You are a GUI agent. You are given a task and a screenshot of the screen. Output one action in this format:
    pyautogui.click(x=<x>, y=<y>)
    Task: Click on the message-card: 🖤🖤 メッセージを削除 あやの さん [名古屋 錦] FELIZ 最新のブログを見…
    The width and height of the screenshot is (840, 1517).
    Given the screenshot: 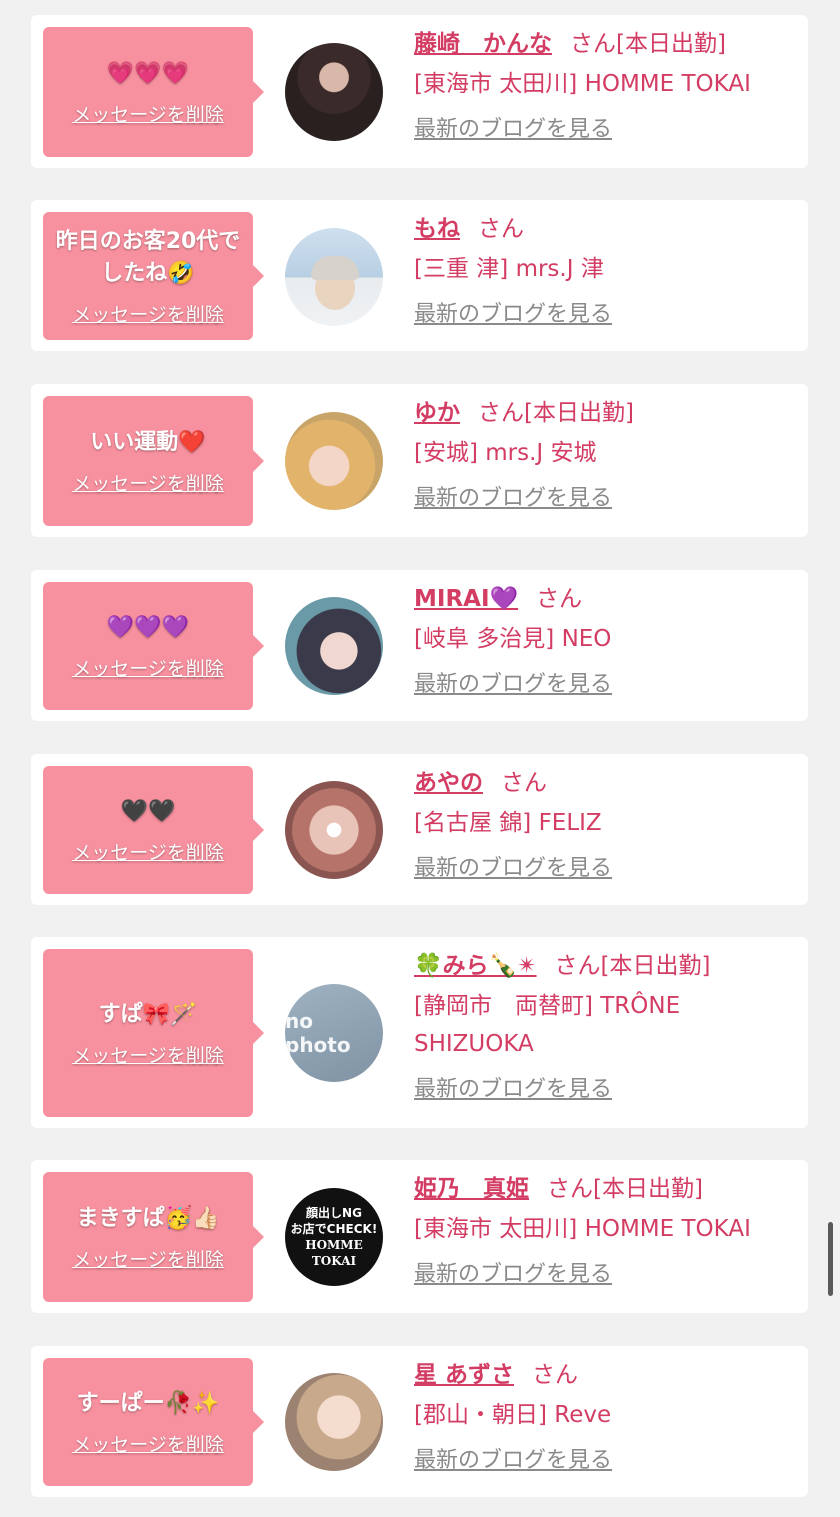 What is the action you would take?
    pyautogui.click(x=419, y=829)
    